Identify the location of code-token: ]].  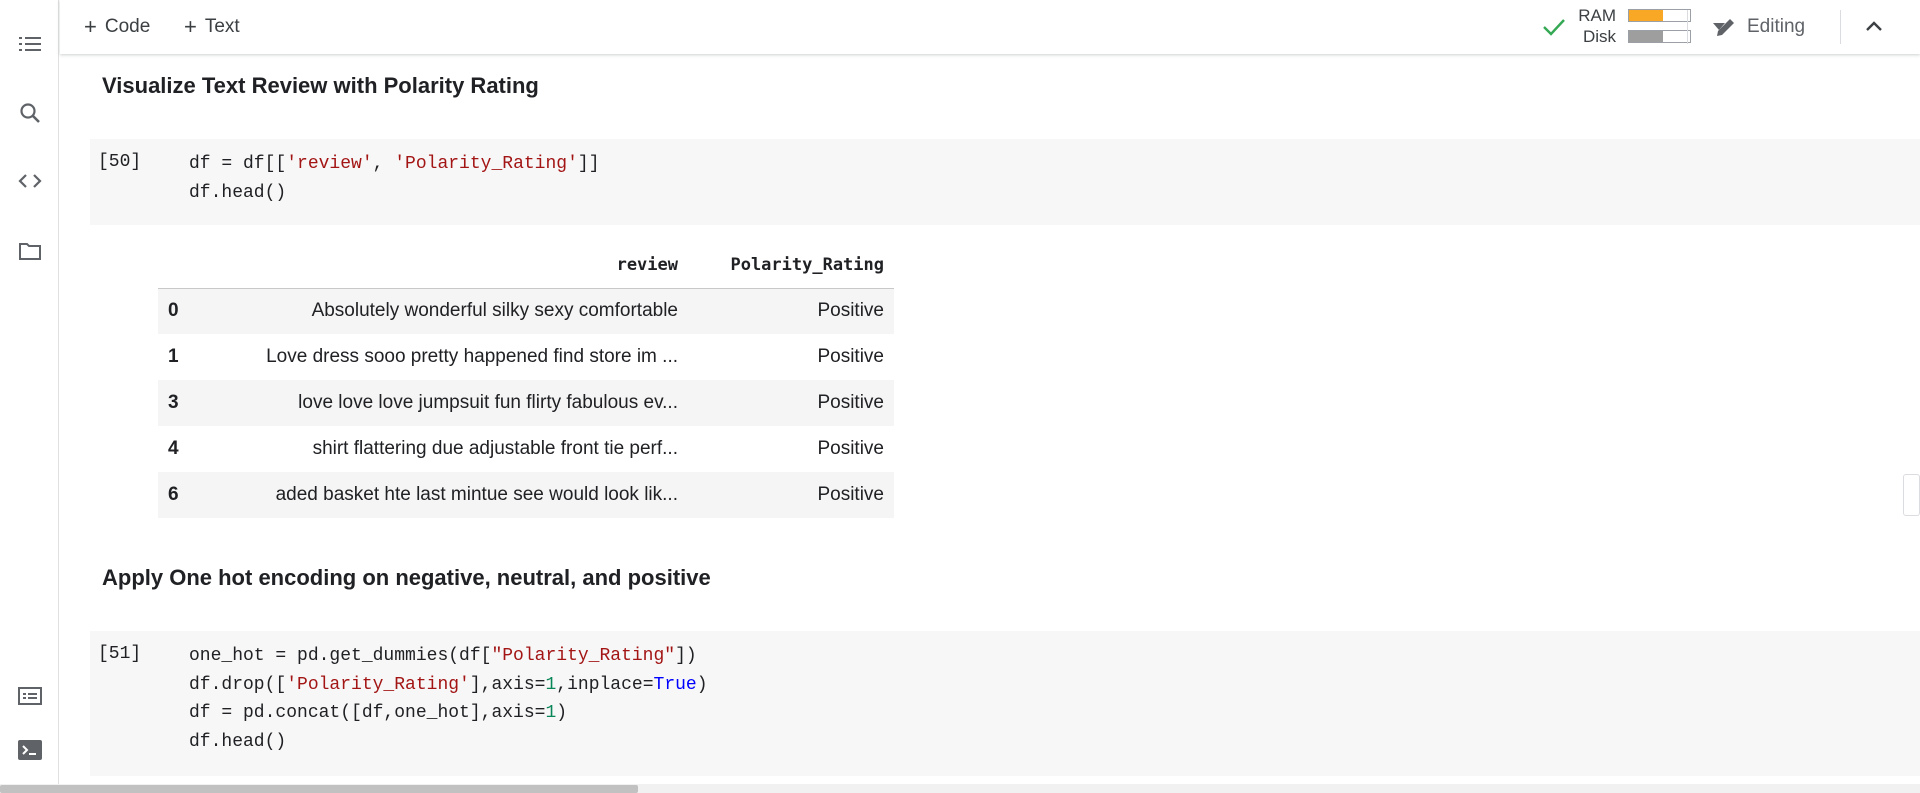
(588, 164).